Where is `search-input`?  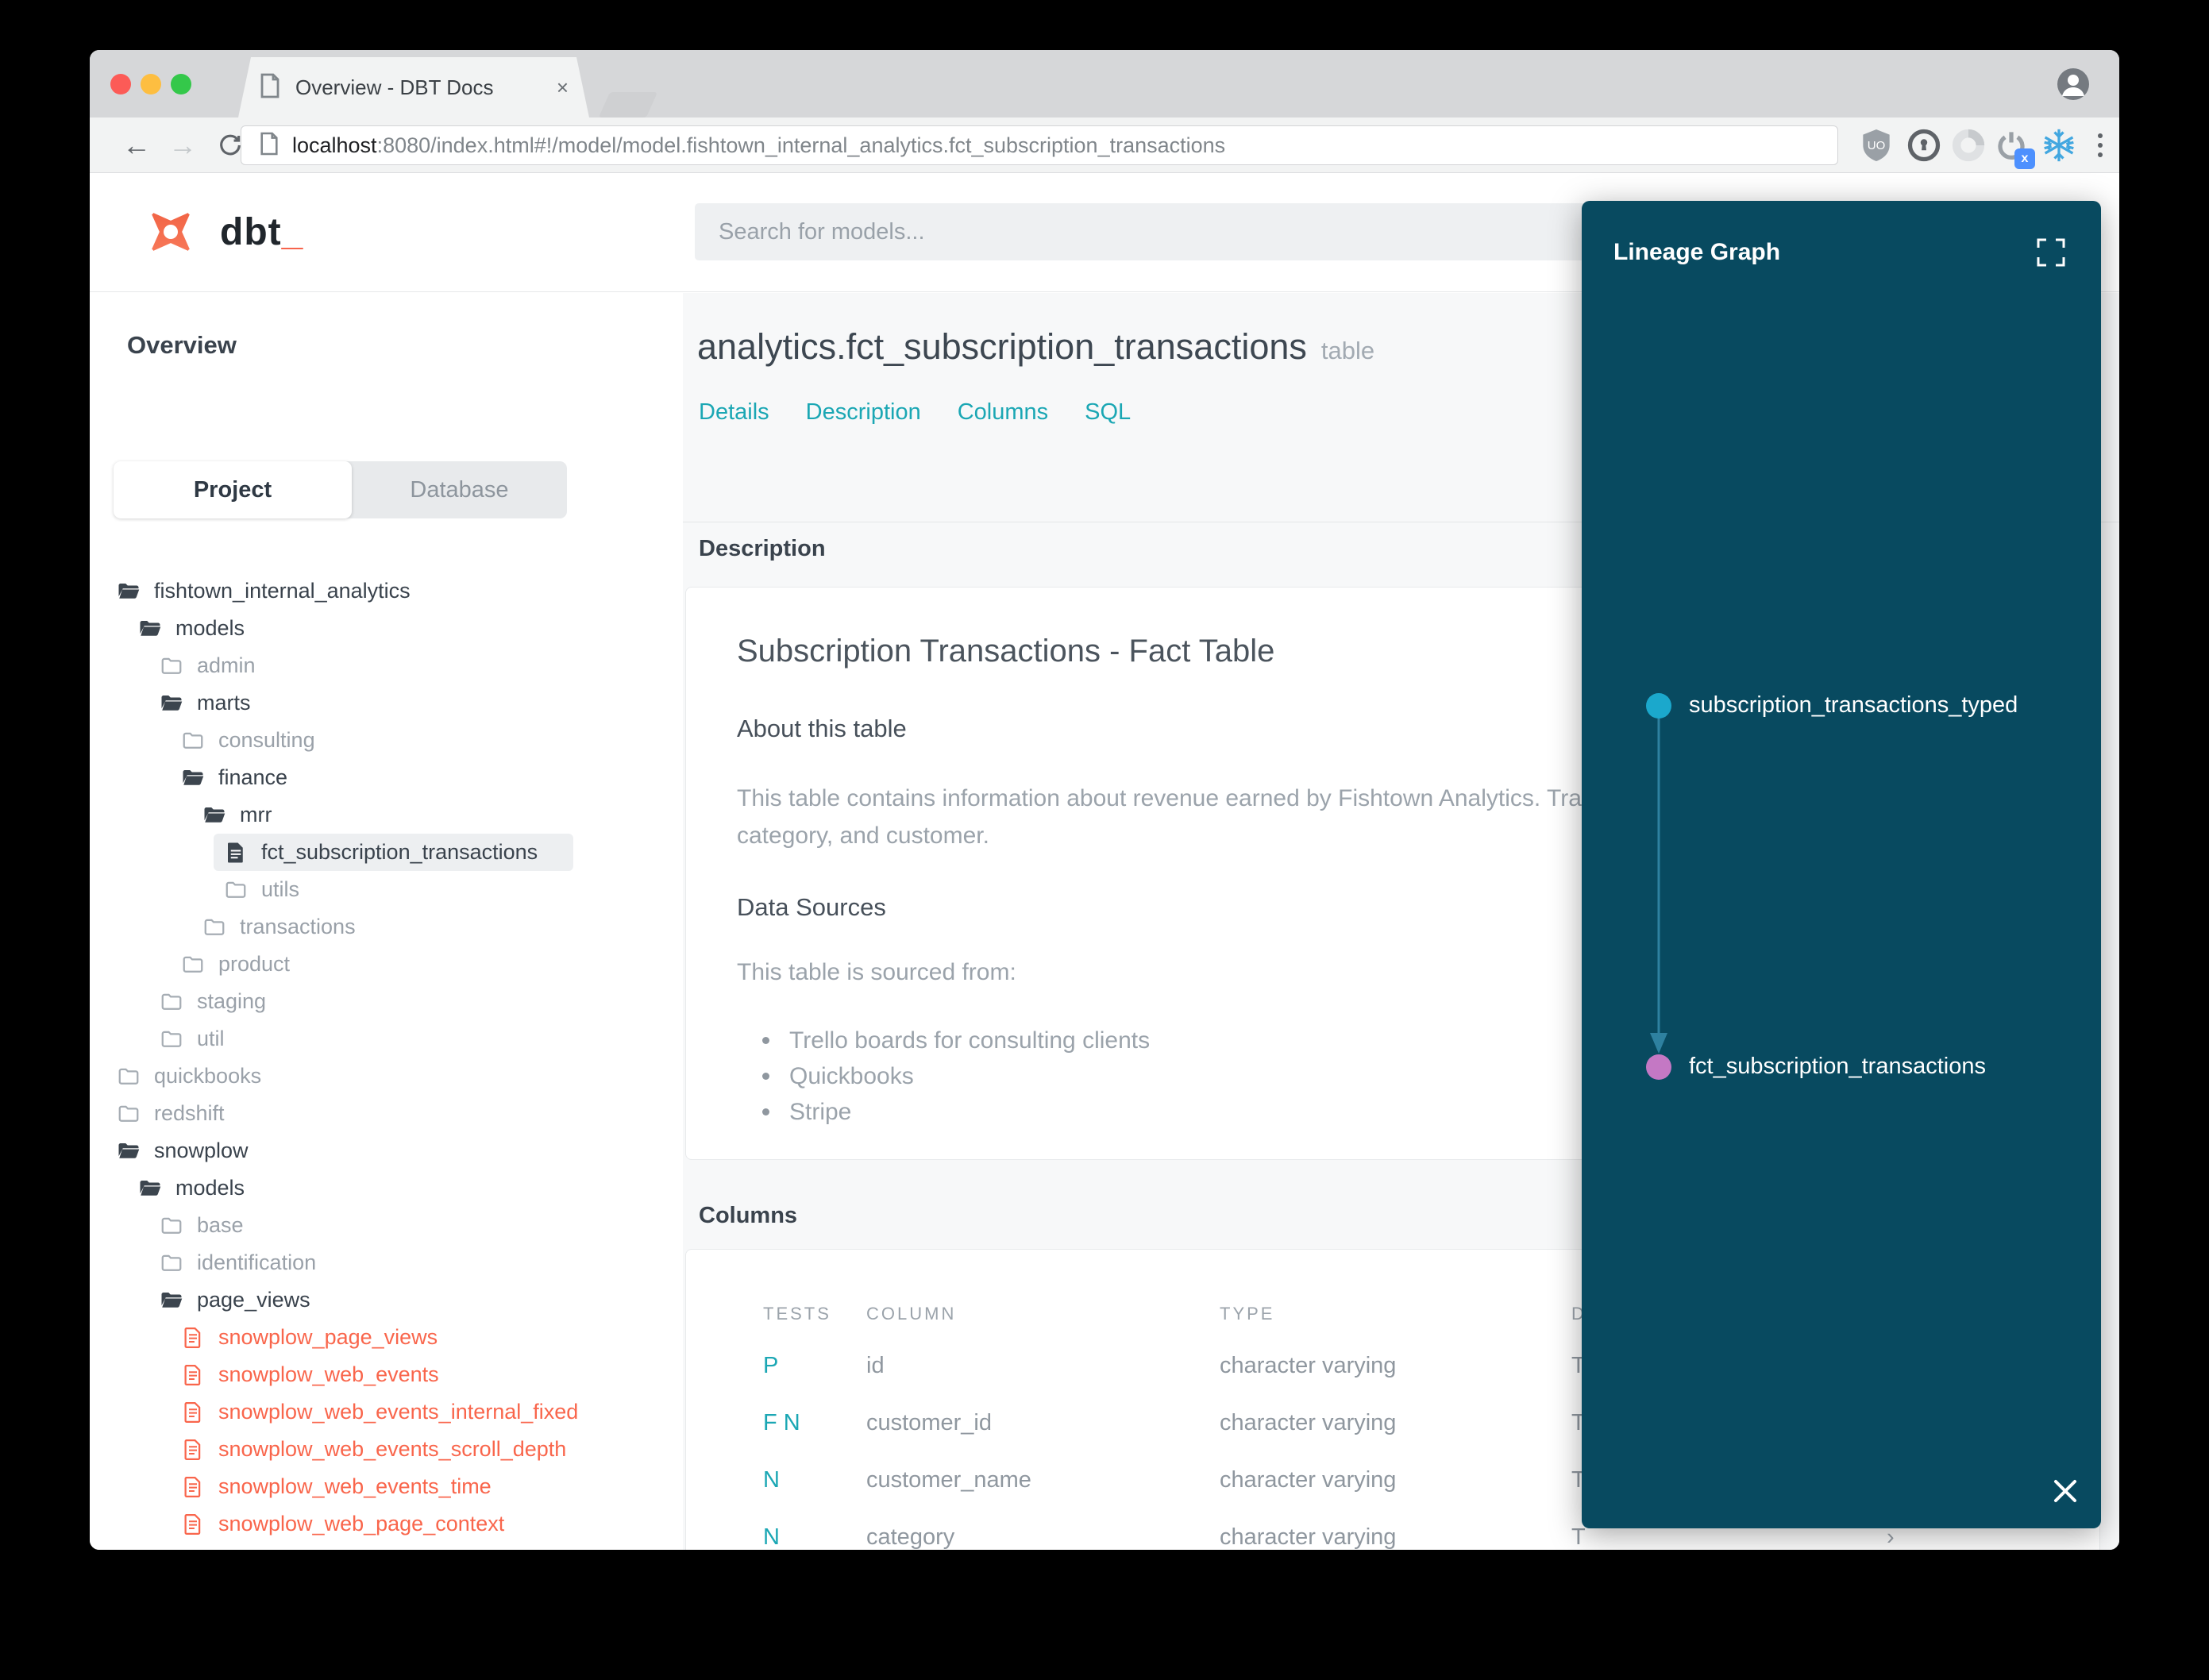 search-input is located at coordinates (1143, 231).